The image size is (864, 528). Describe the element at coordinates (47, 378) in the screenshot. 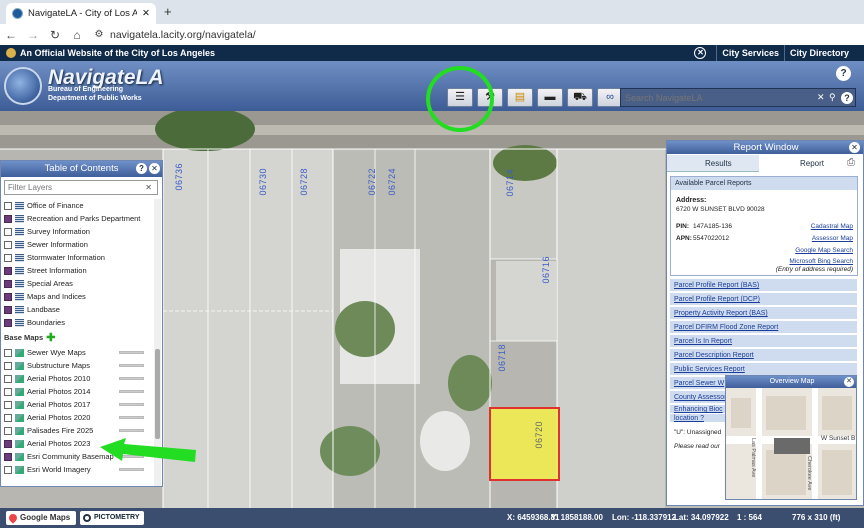

I see `basemap-aerial-2010: Aerial Photos 2010` at that location.